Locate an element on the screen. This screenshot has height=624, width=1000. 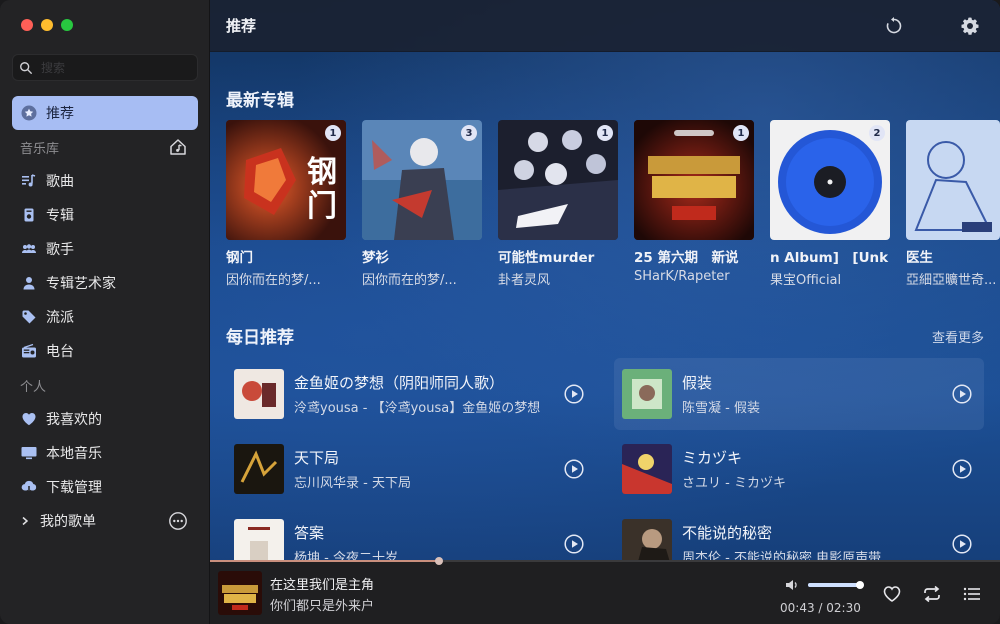
volume-icon is located at coordinates (792, 585).